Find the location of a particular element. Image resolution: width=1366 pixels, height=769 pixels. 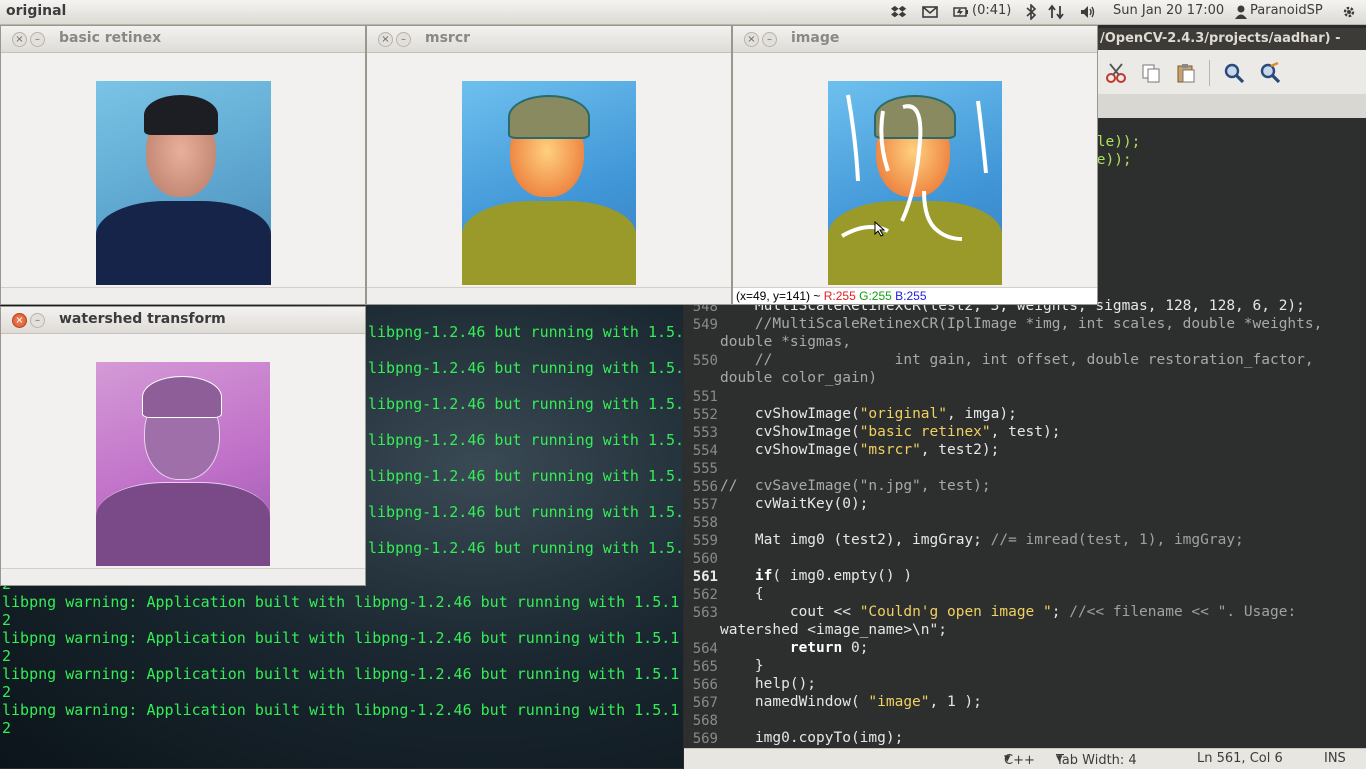

line-number: 560 is located at coordinates (705, 559).